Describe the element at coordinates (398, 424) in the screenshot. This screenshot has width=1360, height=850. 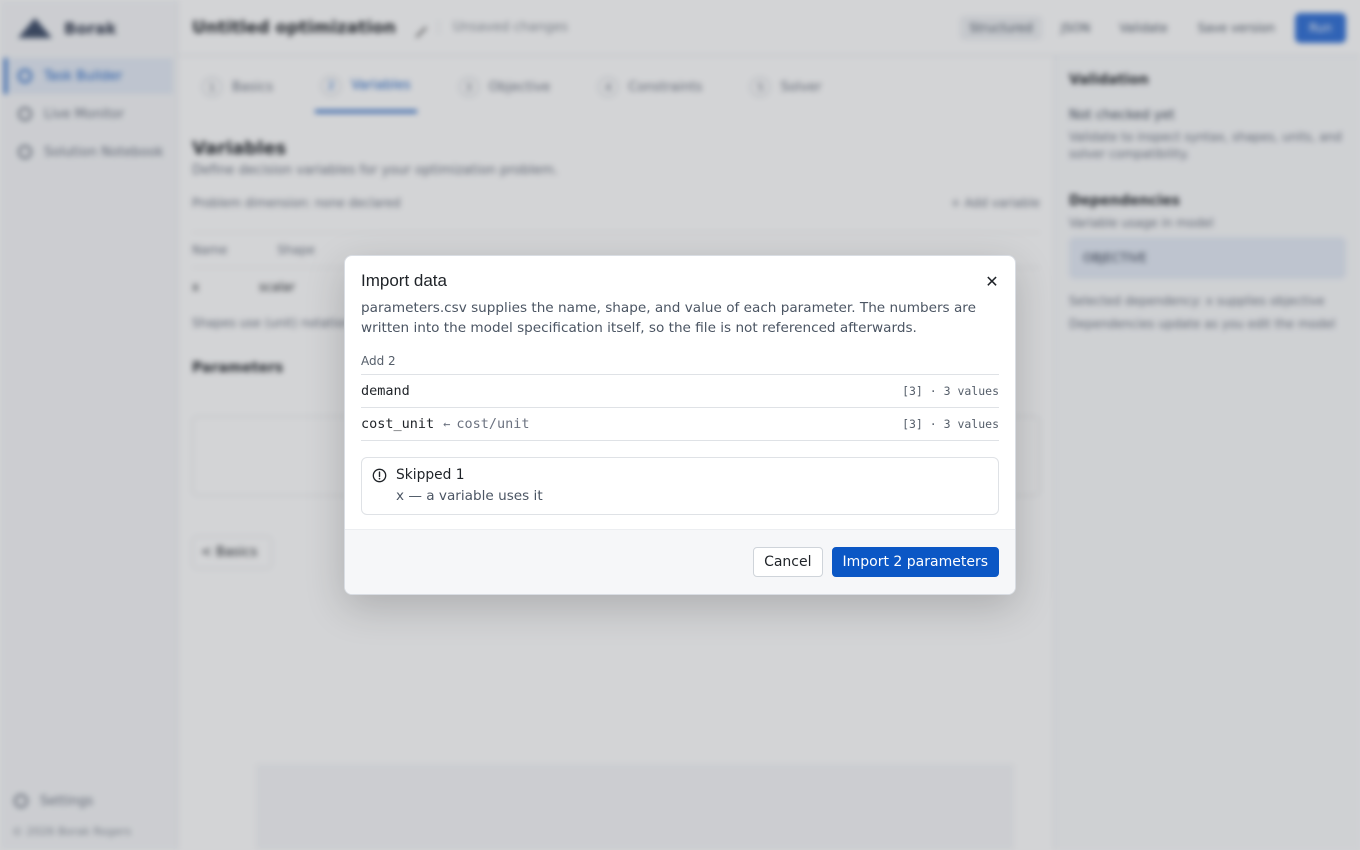
I see `parameter-name: cost_unit` at that location.